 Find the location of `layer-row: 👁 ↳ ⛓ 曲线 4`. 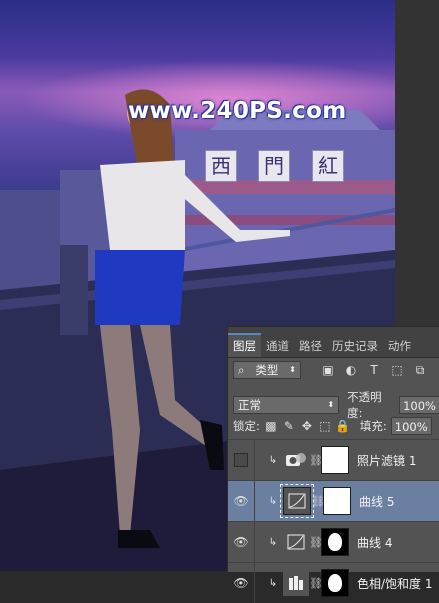

layer-row: 👁 ↳ ⛓ 曲线 4 is located at coordinates (333, 541).